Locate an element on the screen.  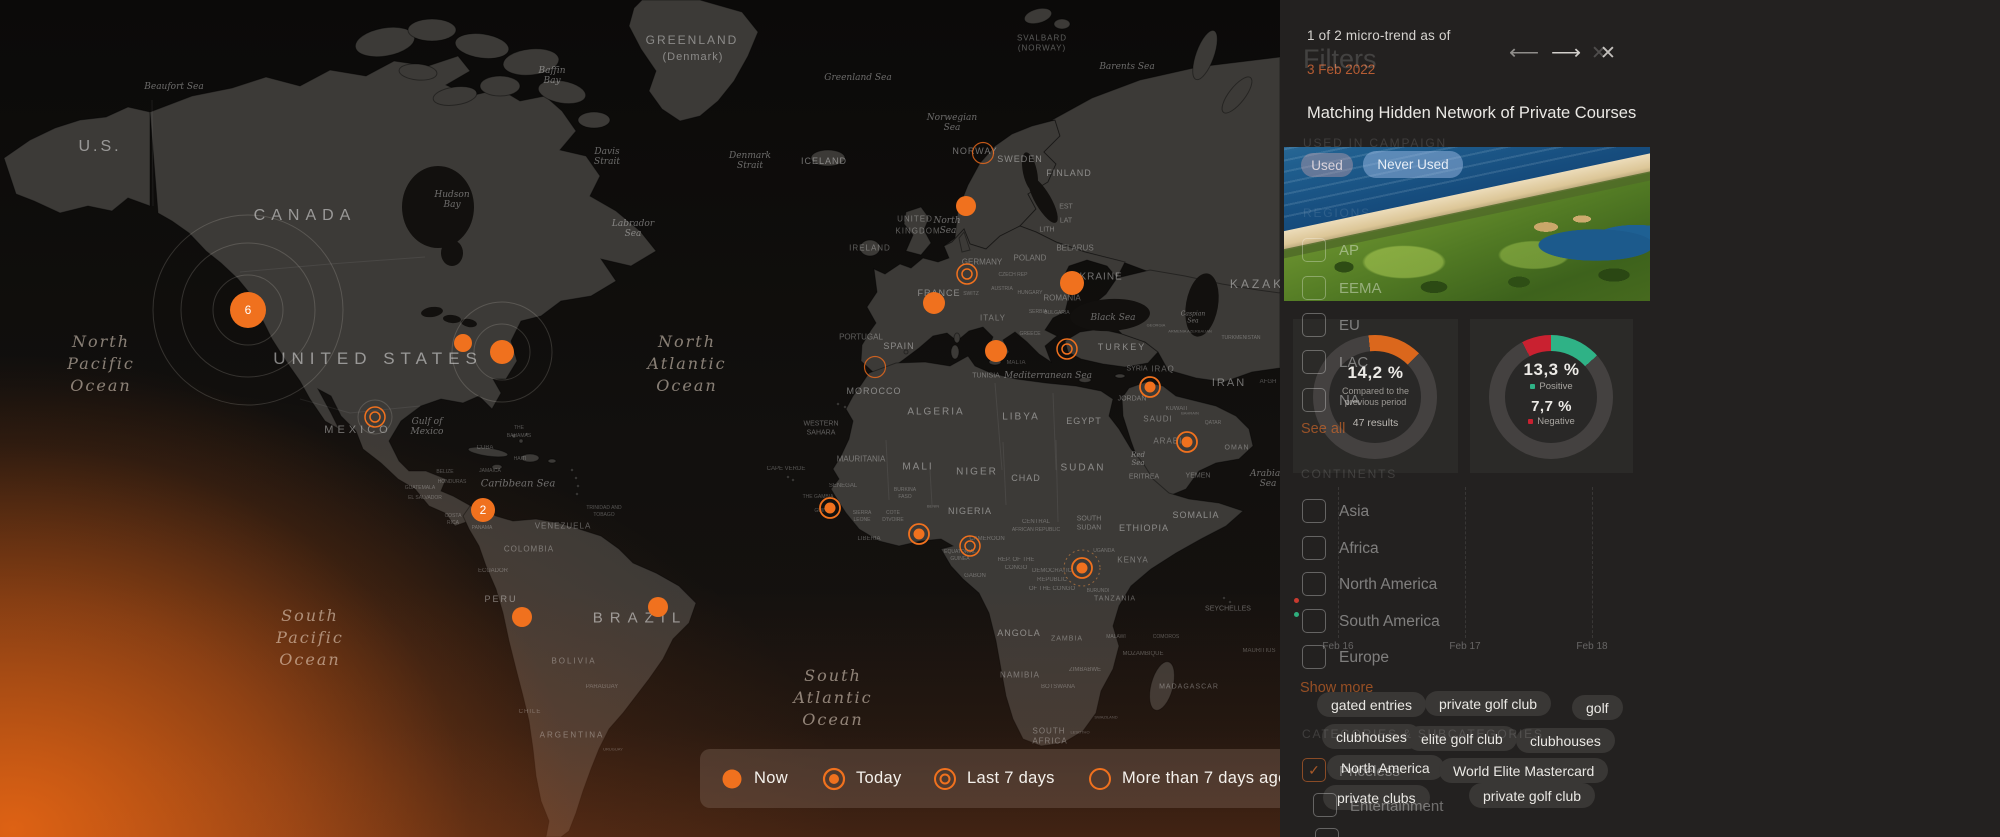
positive-dot-icon is located at coordinates (1533, 386).